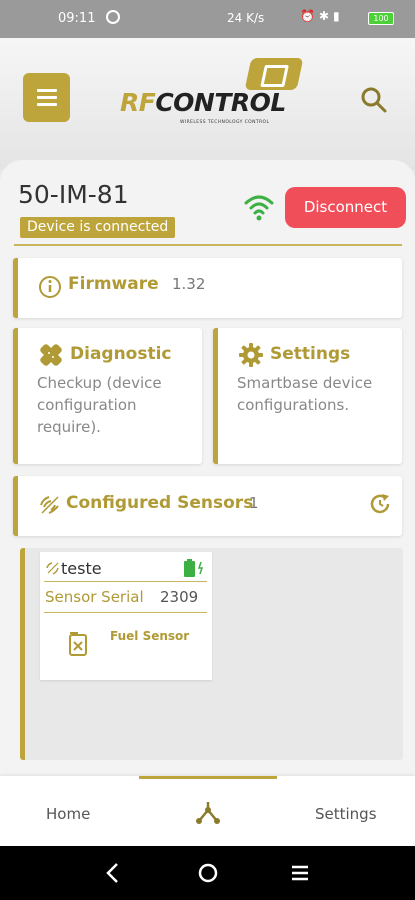 The height and width of the screenshot is (900, 415). I want to click on diagnostic-title: Diagnostic, so click(121, 354).